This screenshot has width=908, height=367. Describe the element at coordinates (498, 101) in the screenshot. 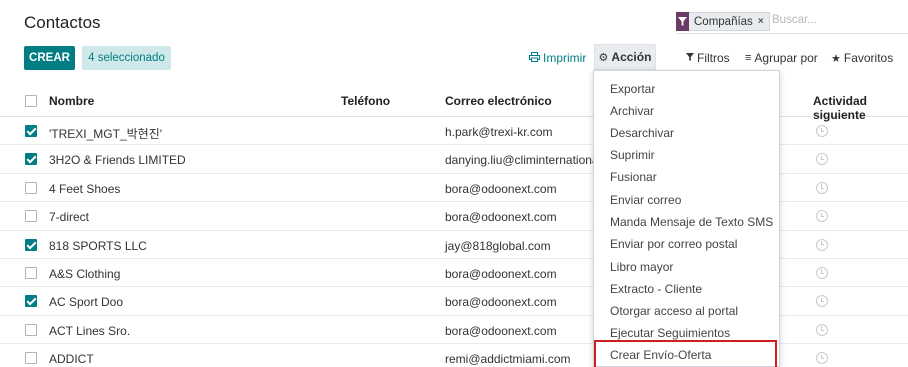

I see `header-email: Correo electrónico` at that location.